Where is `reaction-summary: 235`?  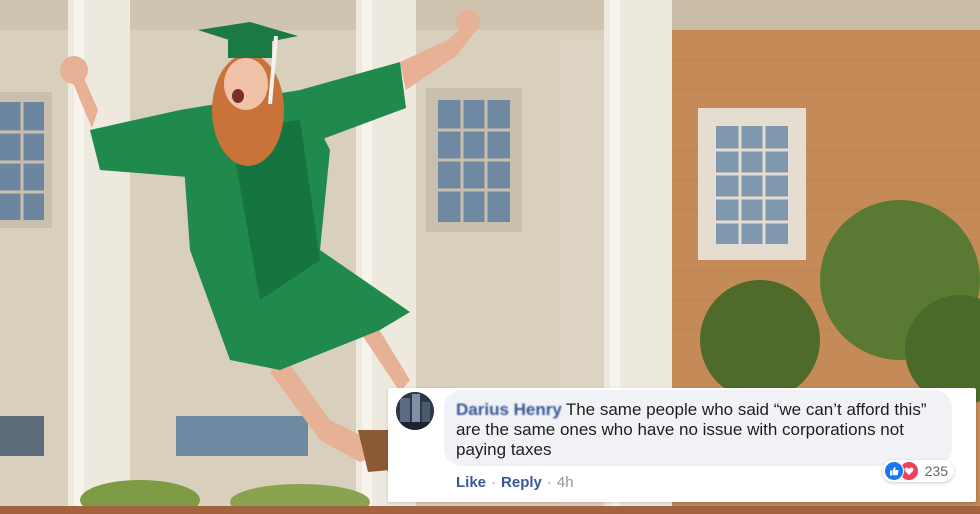
reaction-summary: 235 is located at coordinates (917, 471).